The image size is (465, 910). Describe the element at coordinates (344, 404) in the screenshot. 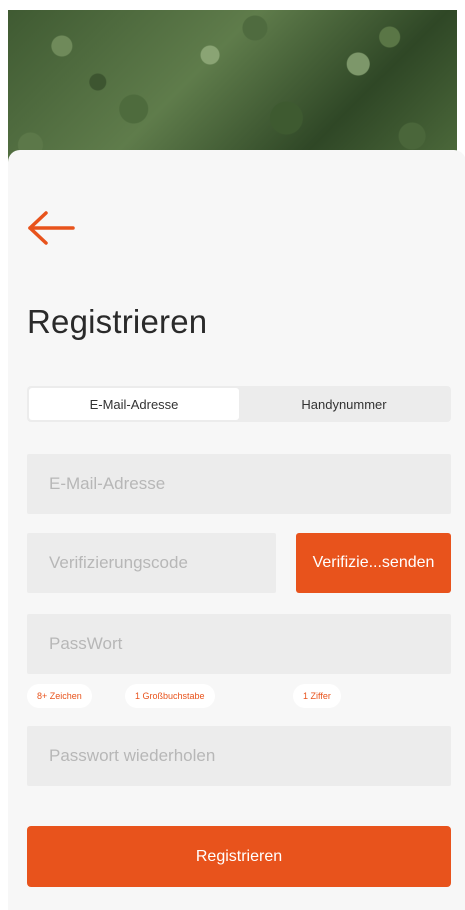

I see `tab-phone: Handynummer` at that location.